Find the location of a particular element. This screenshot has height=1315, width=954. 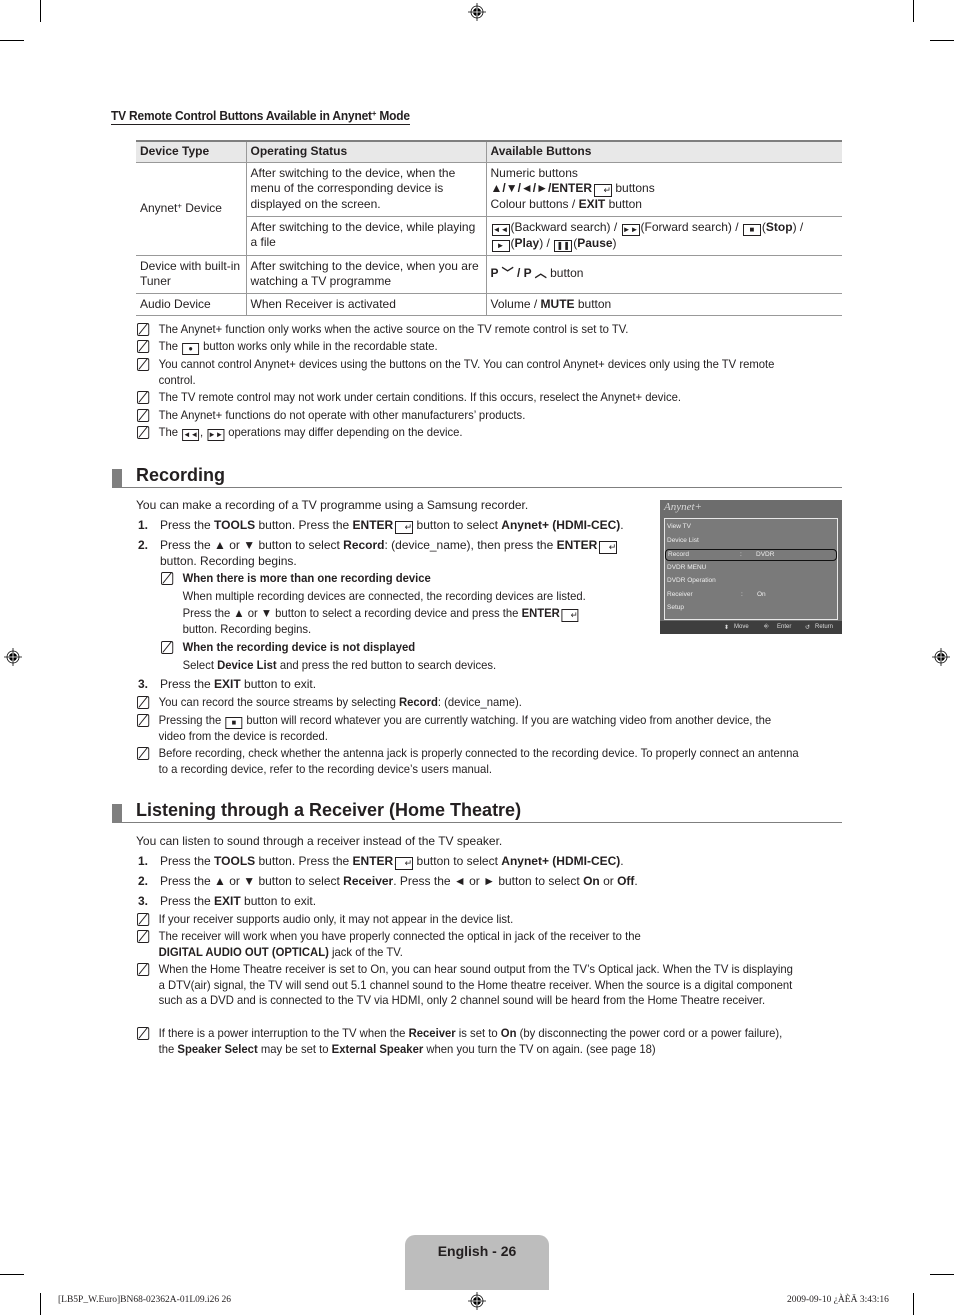

section-title: Recording is located at coordinates (181, 475).